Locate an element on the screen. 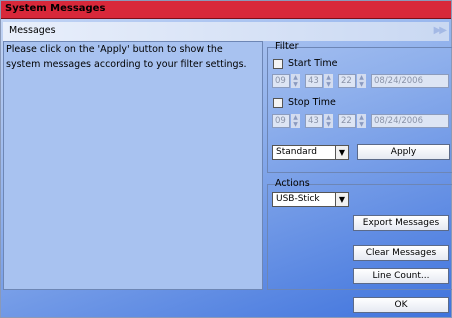  start-time-checkbox is located at coordinates (278, 64).